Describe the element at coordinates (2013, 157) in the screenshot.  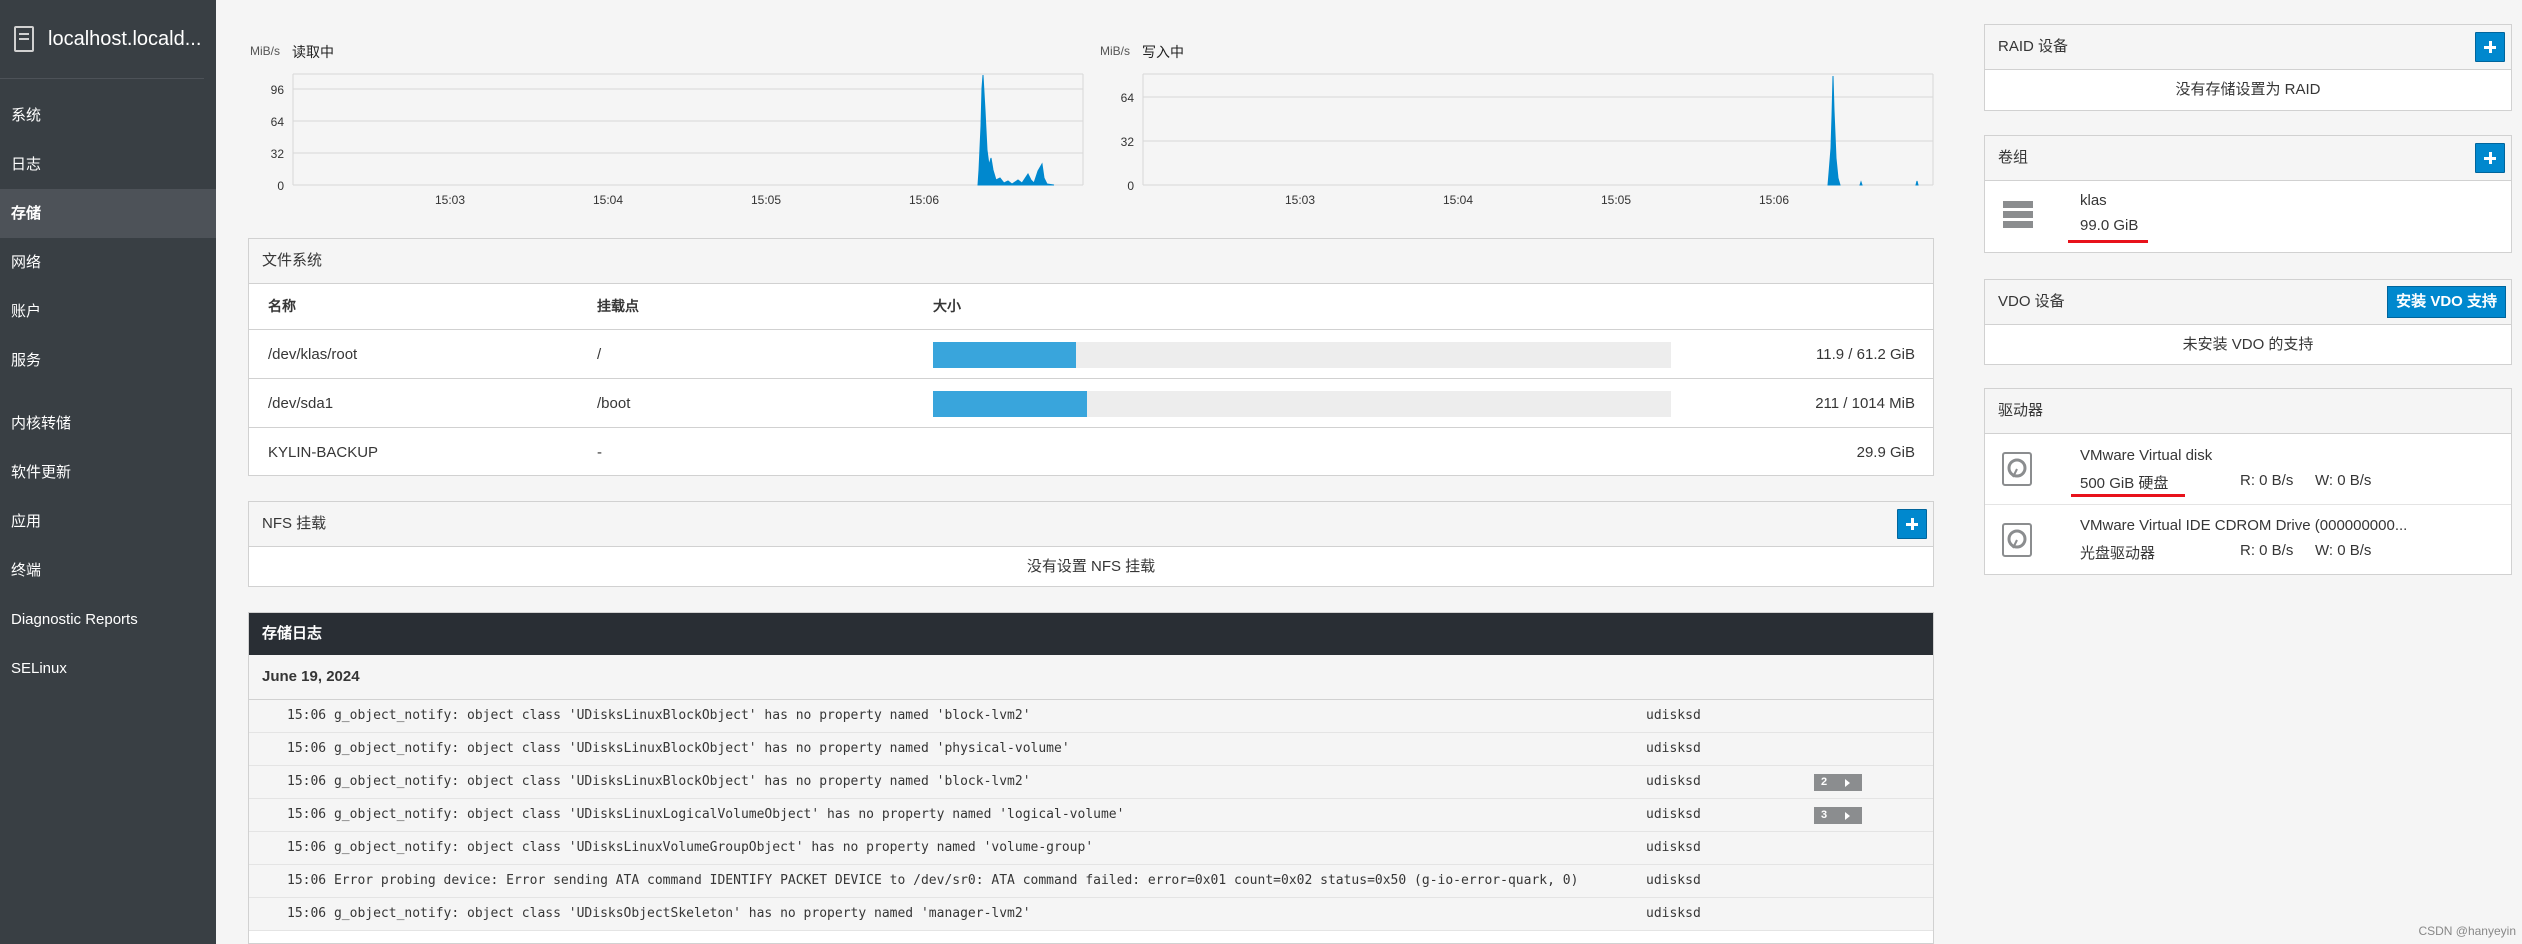
I see `vg-title: 卷组` at that location.